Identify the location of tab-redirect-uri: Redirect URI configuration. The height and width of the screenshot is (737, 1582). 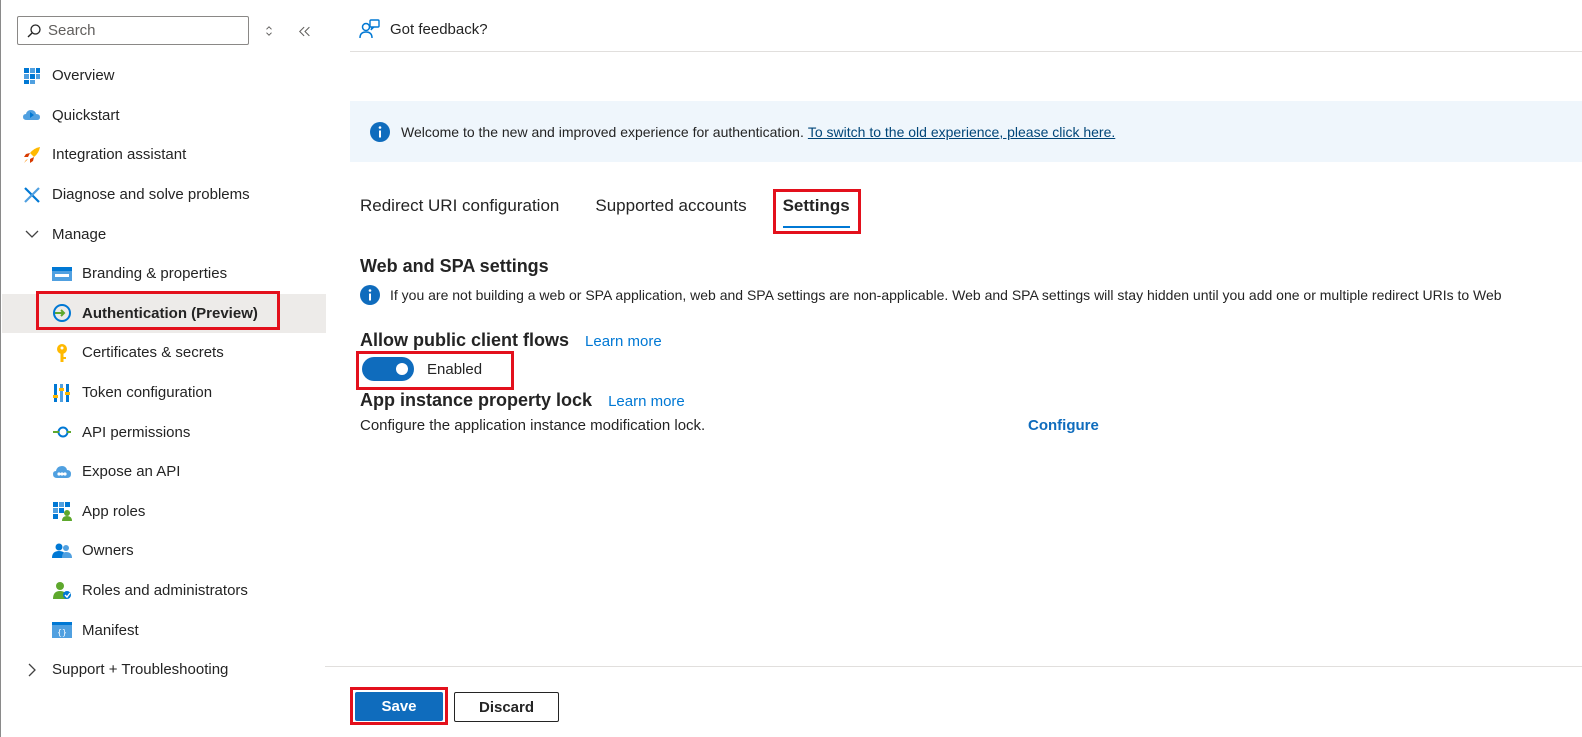
(459, 210).